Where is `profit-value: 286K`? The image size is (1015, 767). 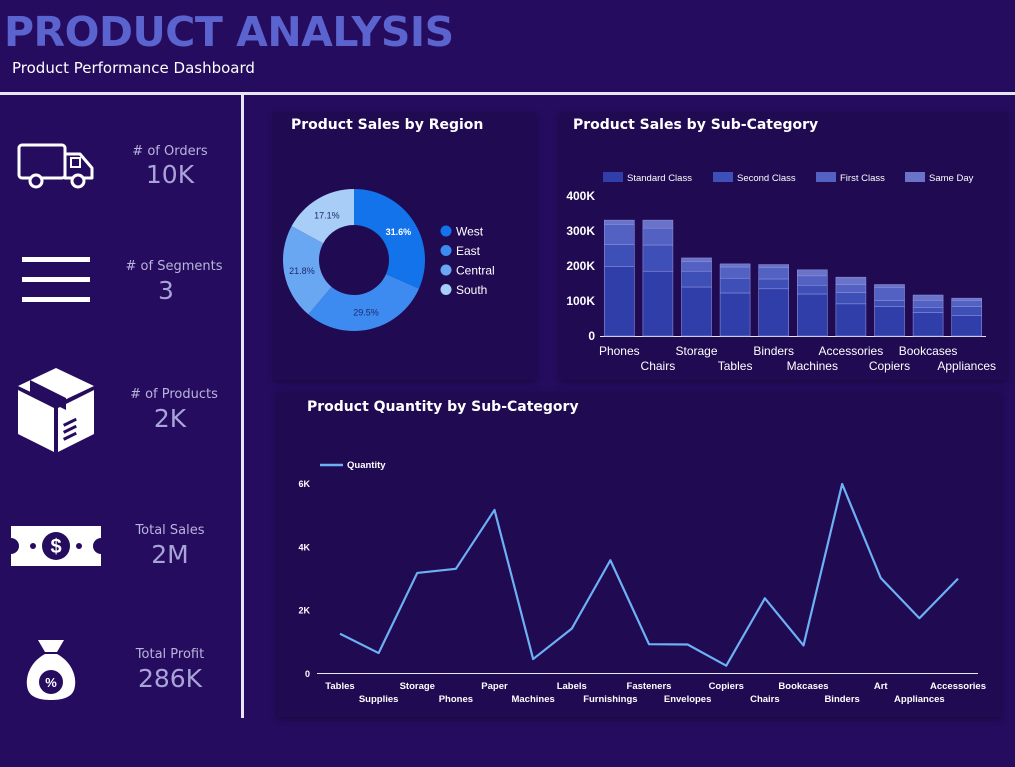 profit-value: 286K is located at coordinates (170, 678).